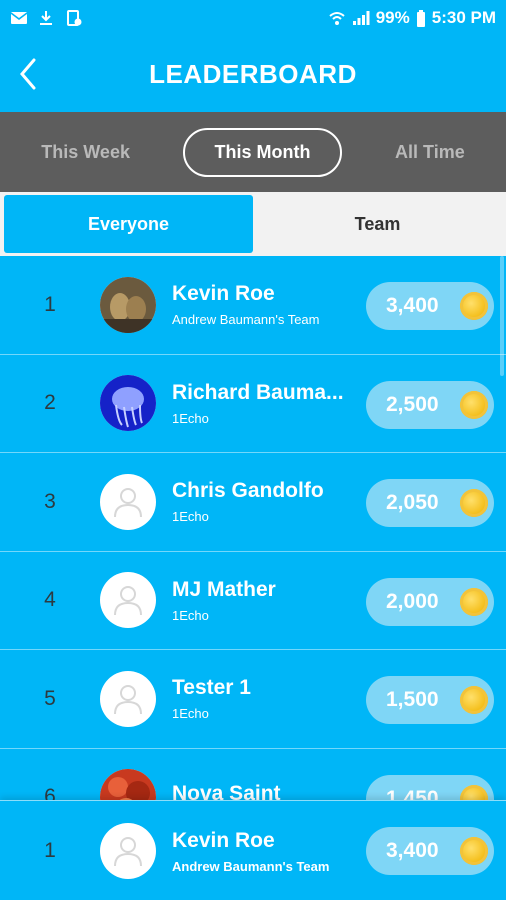 The width and height of the screenshot is (506, 900). What do you see at coordinates (253, 699) in the screenshot?
I see `leaderboard-row: 5 Tester 1 1Echo 1,500` at bounding box center [253, 699].